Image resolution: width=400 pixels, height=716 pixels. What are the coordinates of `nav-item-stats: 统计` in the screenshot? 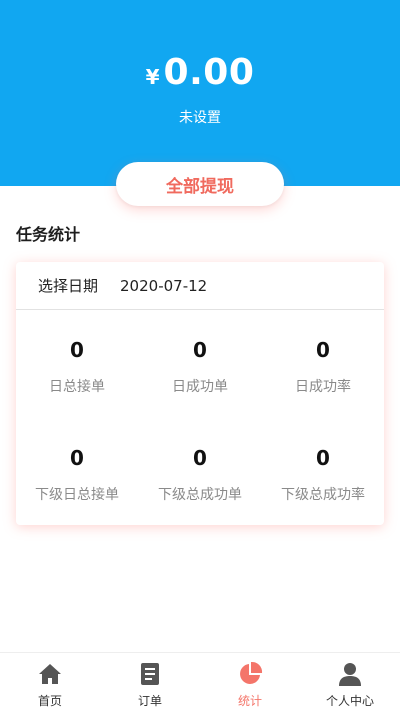 It's located at (250, 684).